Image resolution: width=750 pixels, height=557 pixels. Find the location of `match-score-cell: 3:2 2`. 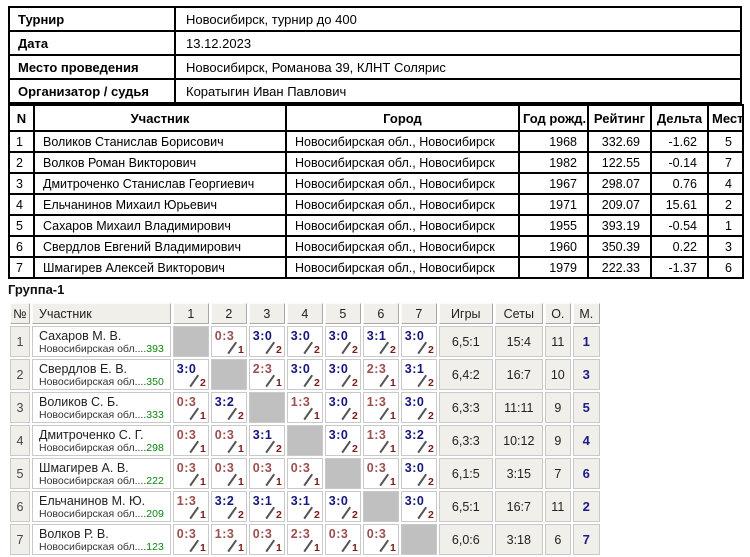

match-score-cell: 3:2 2 is located at coordinates (228, 407).